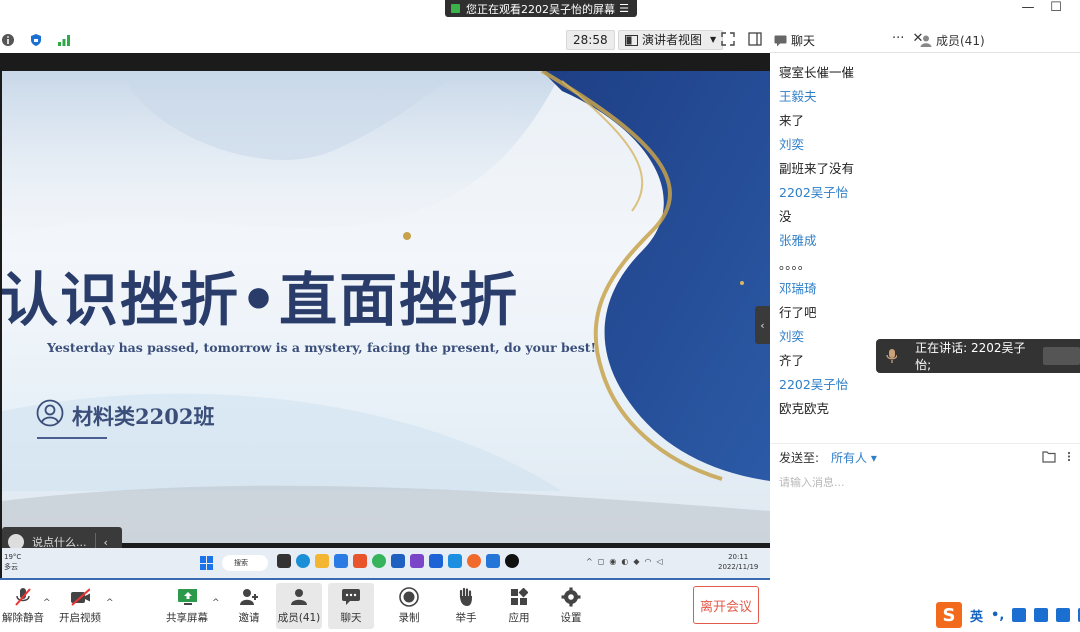 The width and height of the screenshot is (1080, 632). Describe the element at coordinates (713, 39) in the screenshot. I see `chevron-down-icon: ▼` at that location.